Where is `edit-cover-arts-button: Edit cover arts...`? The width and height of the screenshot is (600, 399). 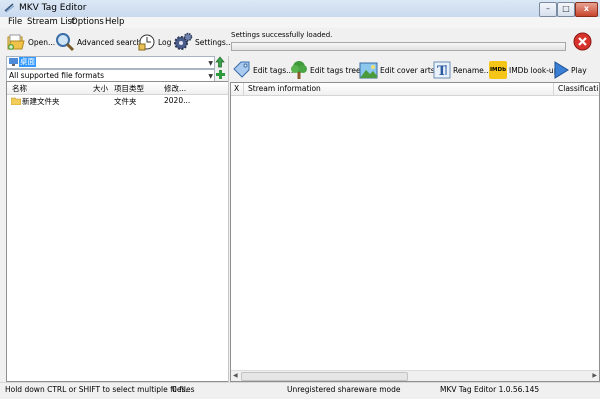
edit-cover-arts-button: Edit cover arts... is located at coordinates (400, 70).